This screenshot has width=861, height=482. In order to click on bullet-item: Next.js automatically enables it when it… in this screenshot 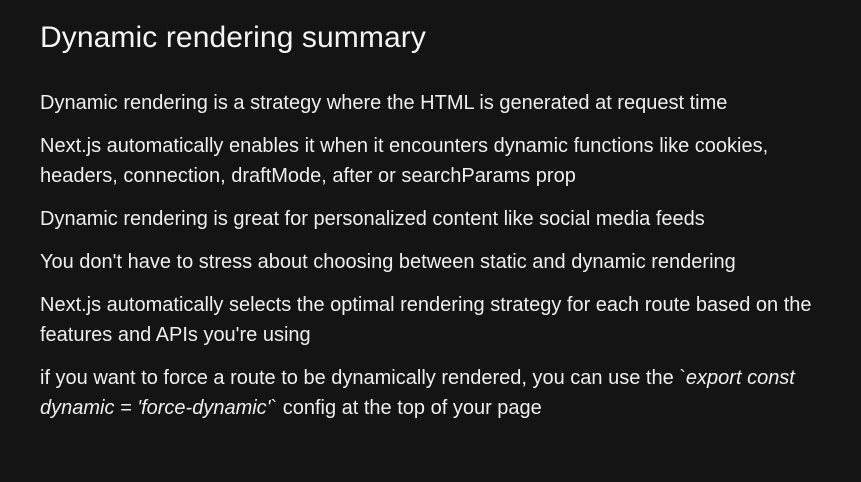, I will do `click(404, 161)`.